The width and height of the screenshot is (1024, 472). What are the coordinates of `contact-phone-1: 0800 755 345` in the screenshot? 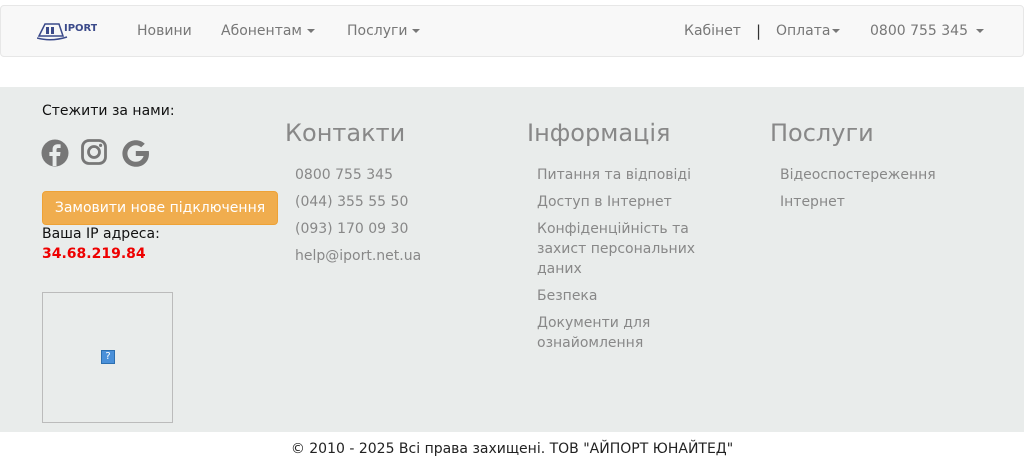 It's located at (395, 175).